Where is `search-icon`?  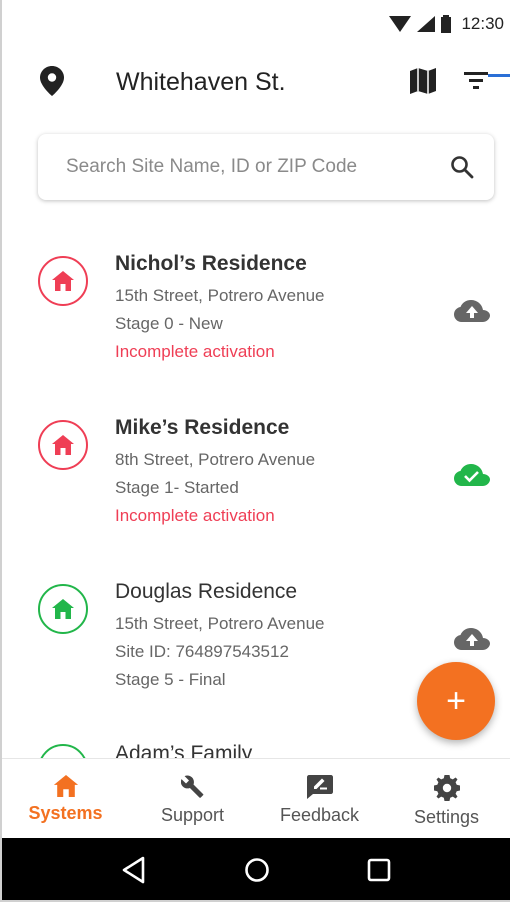 search-icon is located at coordinates (462, 167).